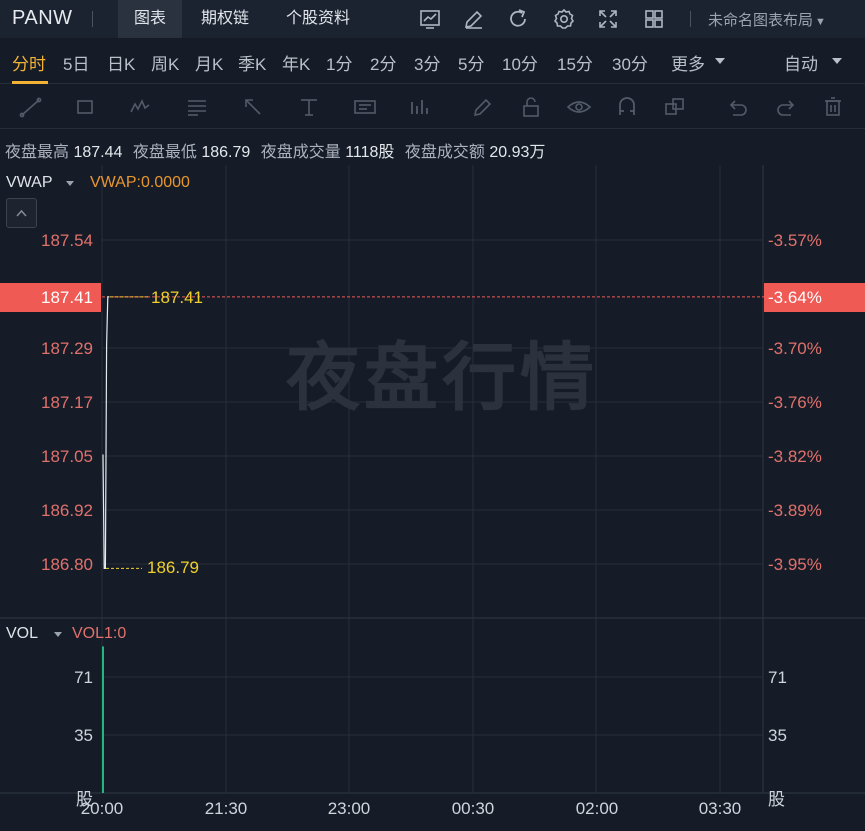 This screenshot has height=831, width=865. What do you see at coordinates (795, 297) in the screenshot?
I see `last-percent-value: -3.64%` at bounding box center [795, 297].